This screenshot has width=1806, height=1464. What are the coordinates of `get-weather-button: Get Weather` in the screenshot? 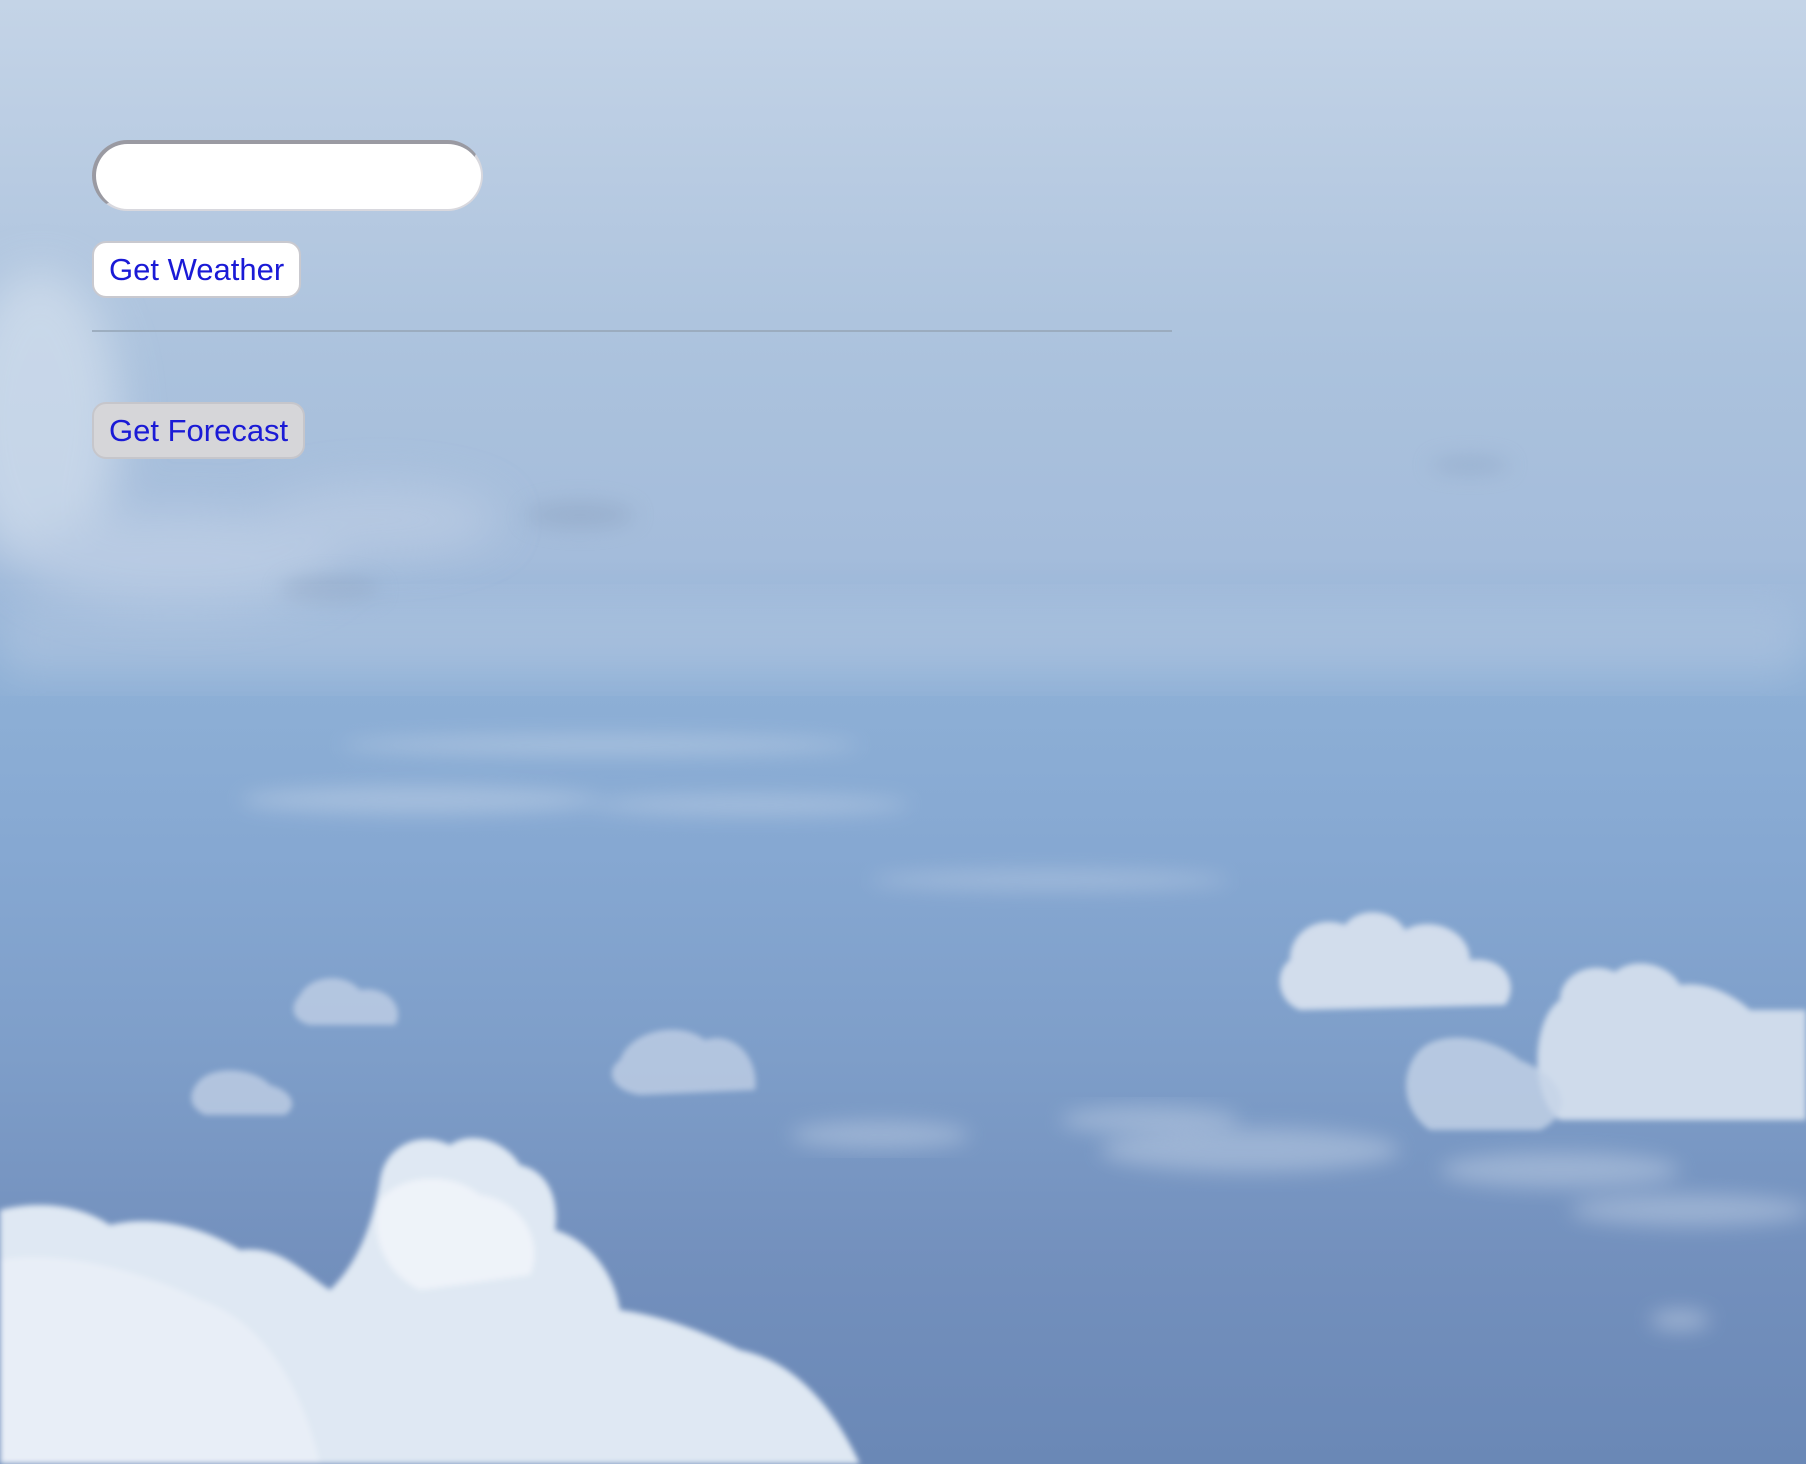 It's located at (197, 269).